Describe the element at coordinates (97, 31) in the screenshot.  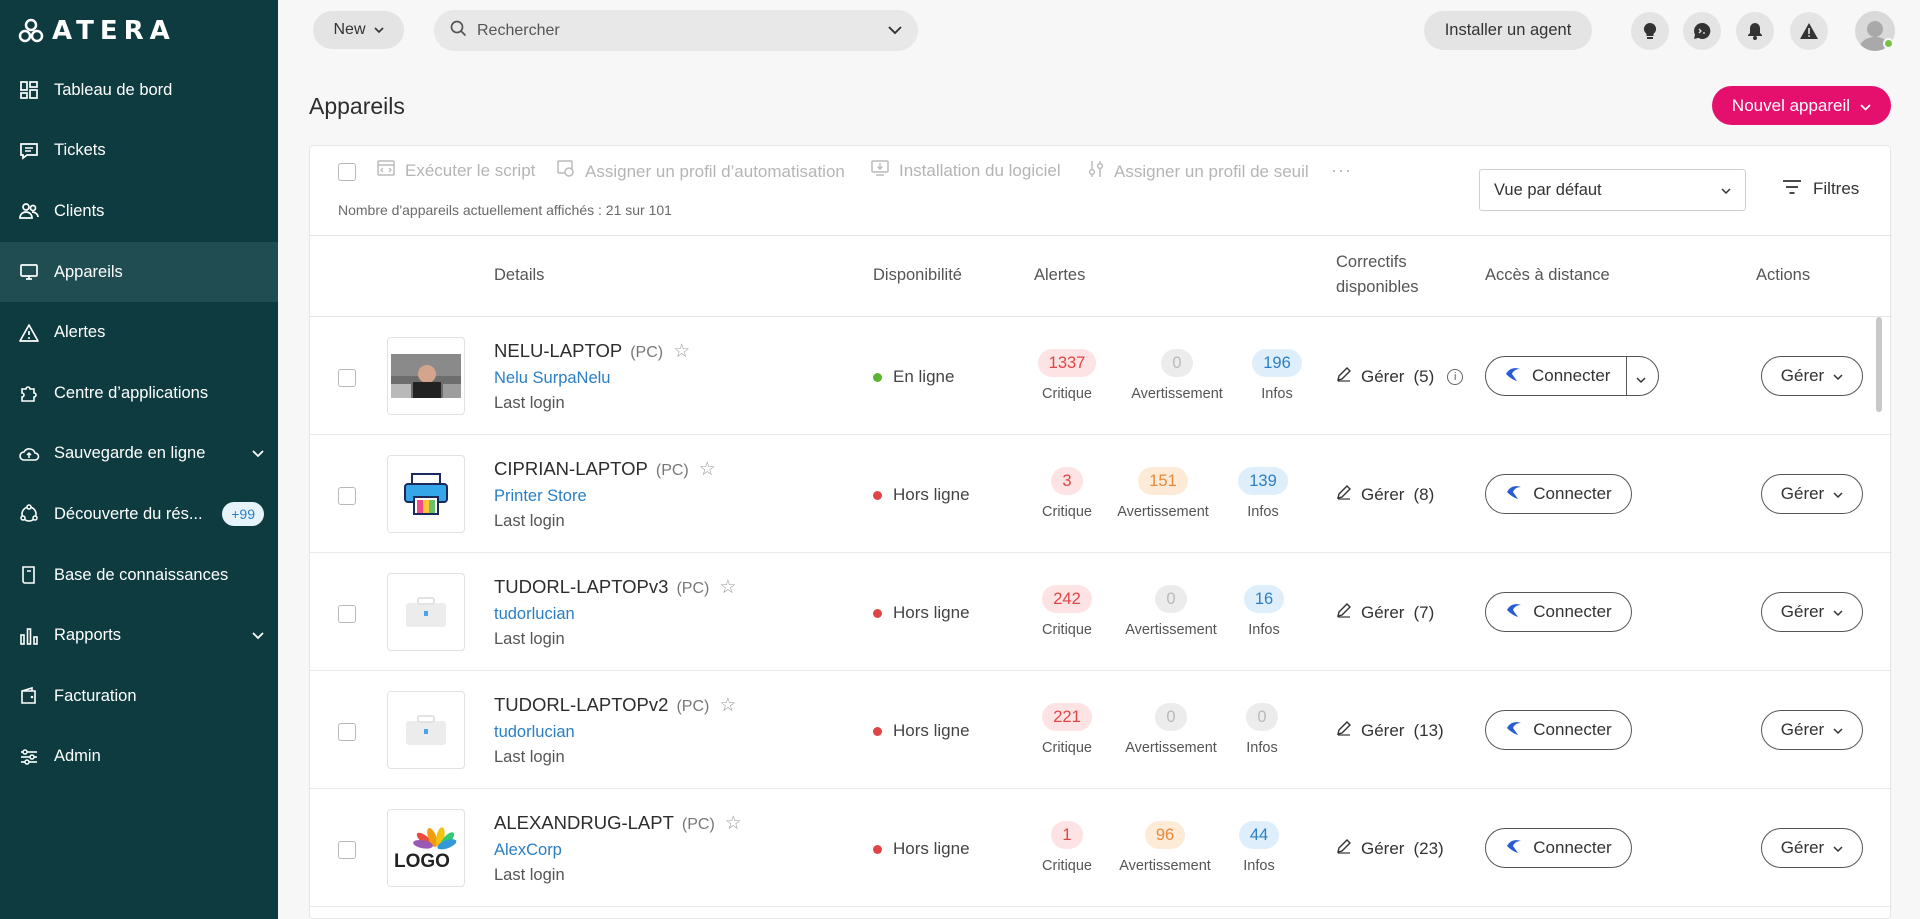
I see `atera-logo: ATERA` at that location.